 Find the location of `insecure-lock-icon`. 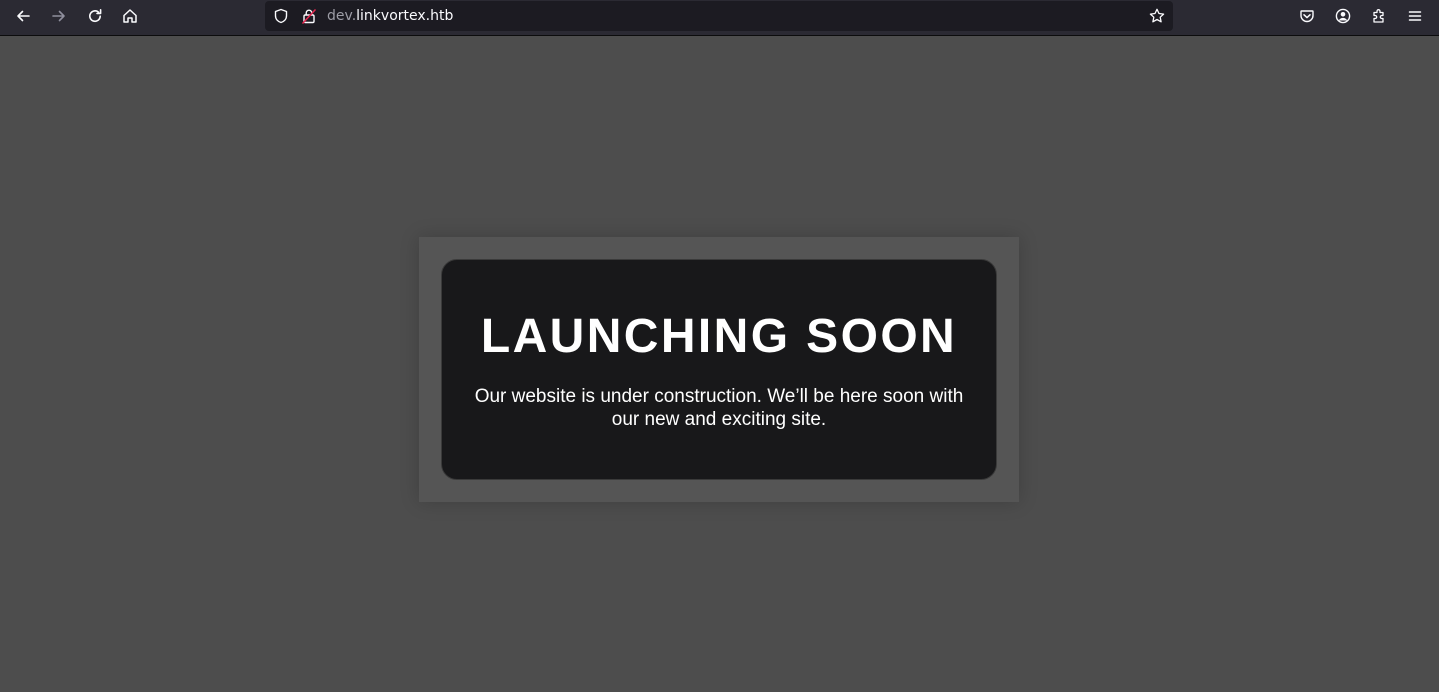

insecure-lock-icon is located at coordinates (309, 16).